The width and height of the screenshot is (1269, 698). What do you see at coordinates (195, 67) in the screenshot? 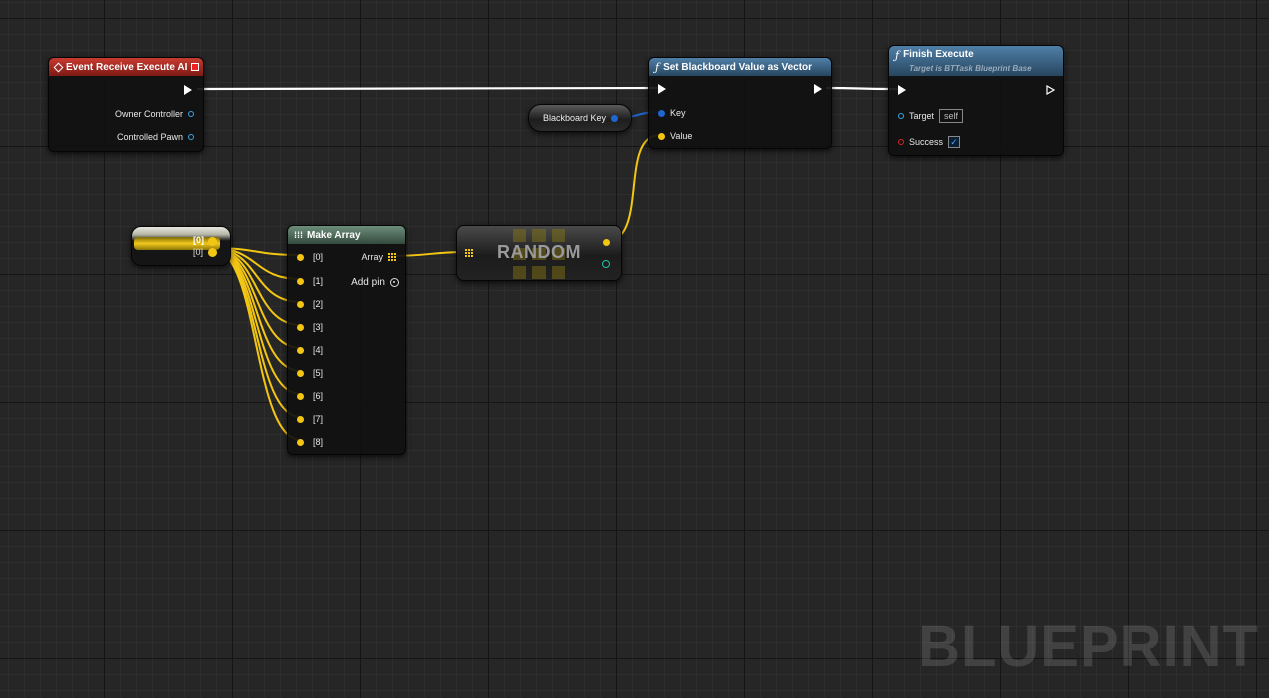
I see `delegate-pin-icon` at bounding box center [195, 67].